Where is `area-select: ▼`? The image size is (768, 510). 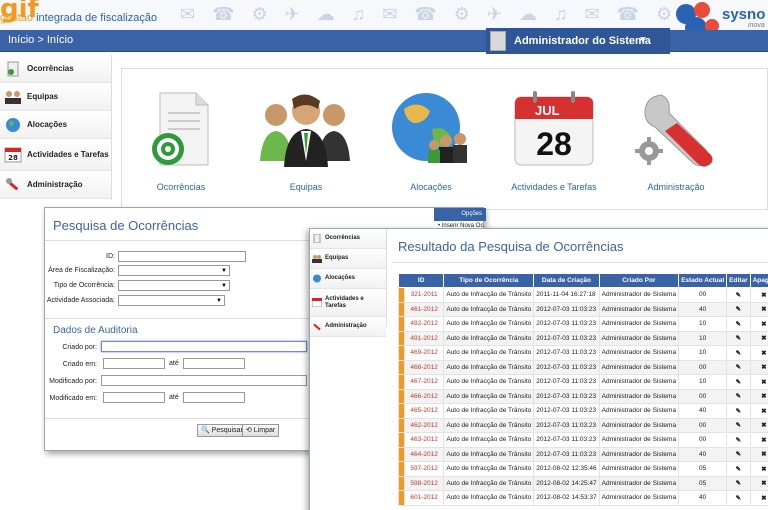
area-select: ▼ is located at coordinates (174, 270).